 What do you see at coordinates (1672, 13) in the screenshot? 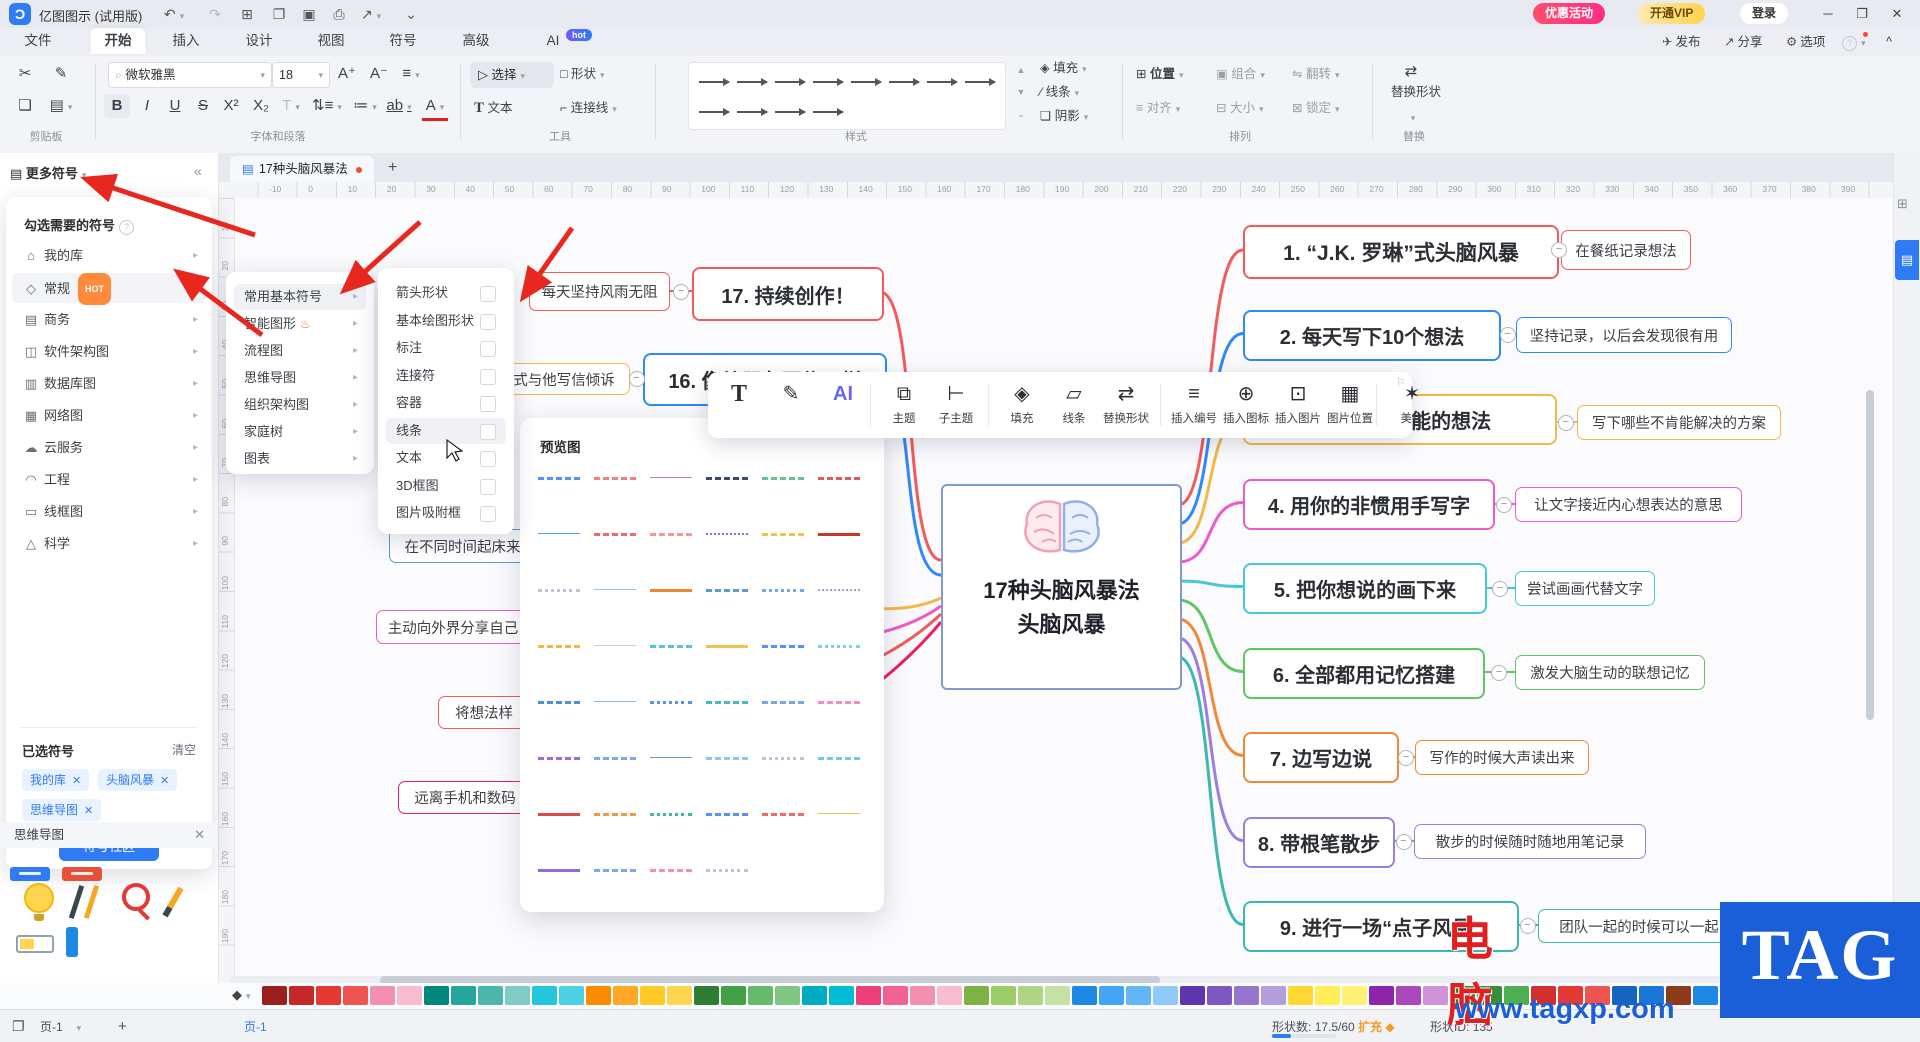
I see `vip-button: 开通VIP` at bounding box center [1672, 13].